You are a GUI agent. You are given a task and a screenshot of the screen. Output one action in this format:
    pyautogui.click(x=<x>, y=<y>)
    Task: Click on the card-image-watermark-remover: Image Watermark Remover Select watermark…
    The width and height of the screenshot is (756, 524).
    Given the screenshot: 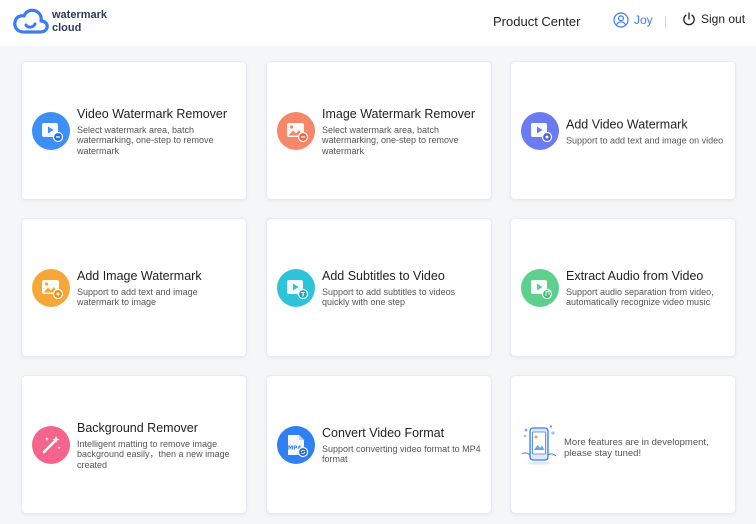 What is the action you would take?
    pyautogui.click(x=379, y=130)
    